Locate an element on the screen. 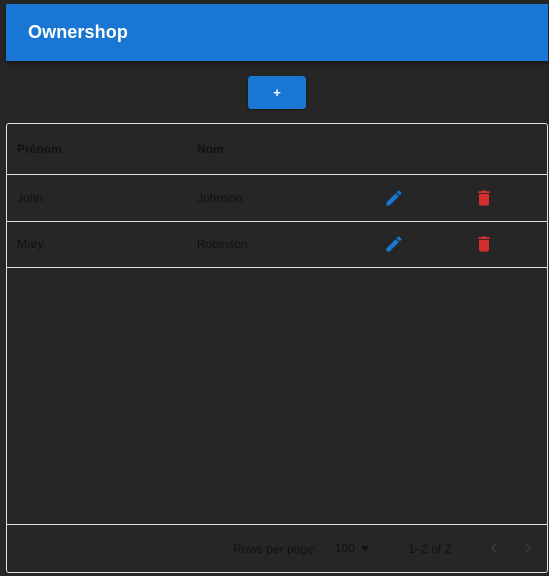 The image size is (549, 576). app-bar: Ownershop is located at coordinates (277, 32).